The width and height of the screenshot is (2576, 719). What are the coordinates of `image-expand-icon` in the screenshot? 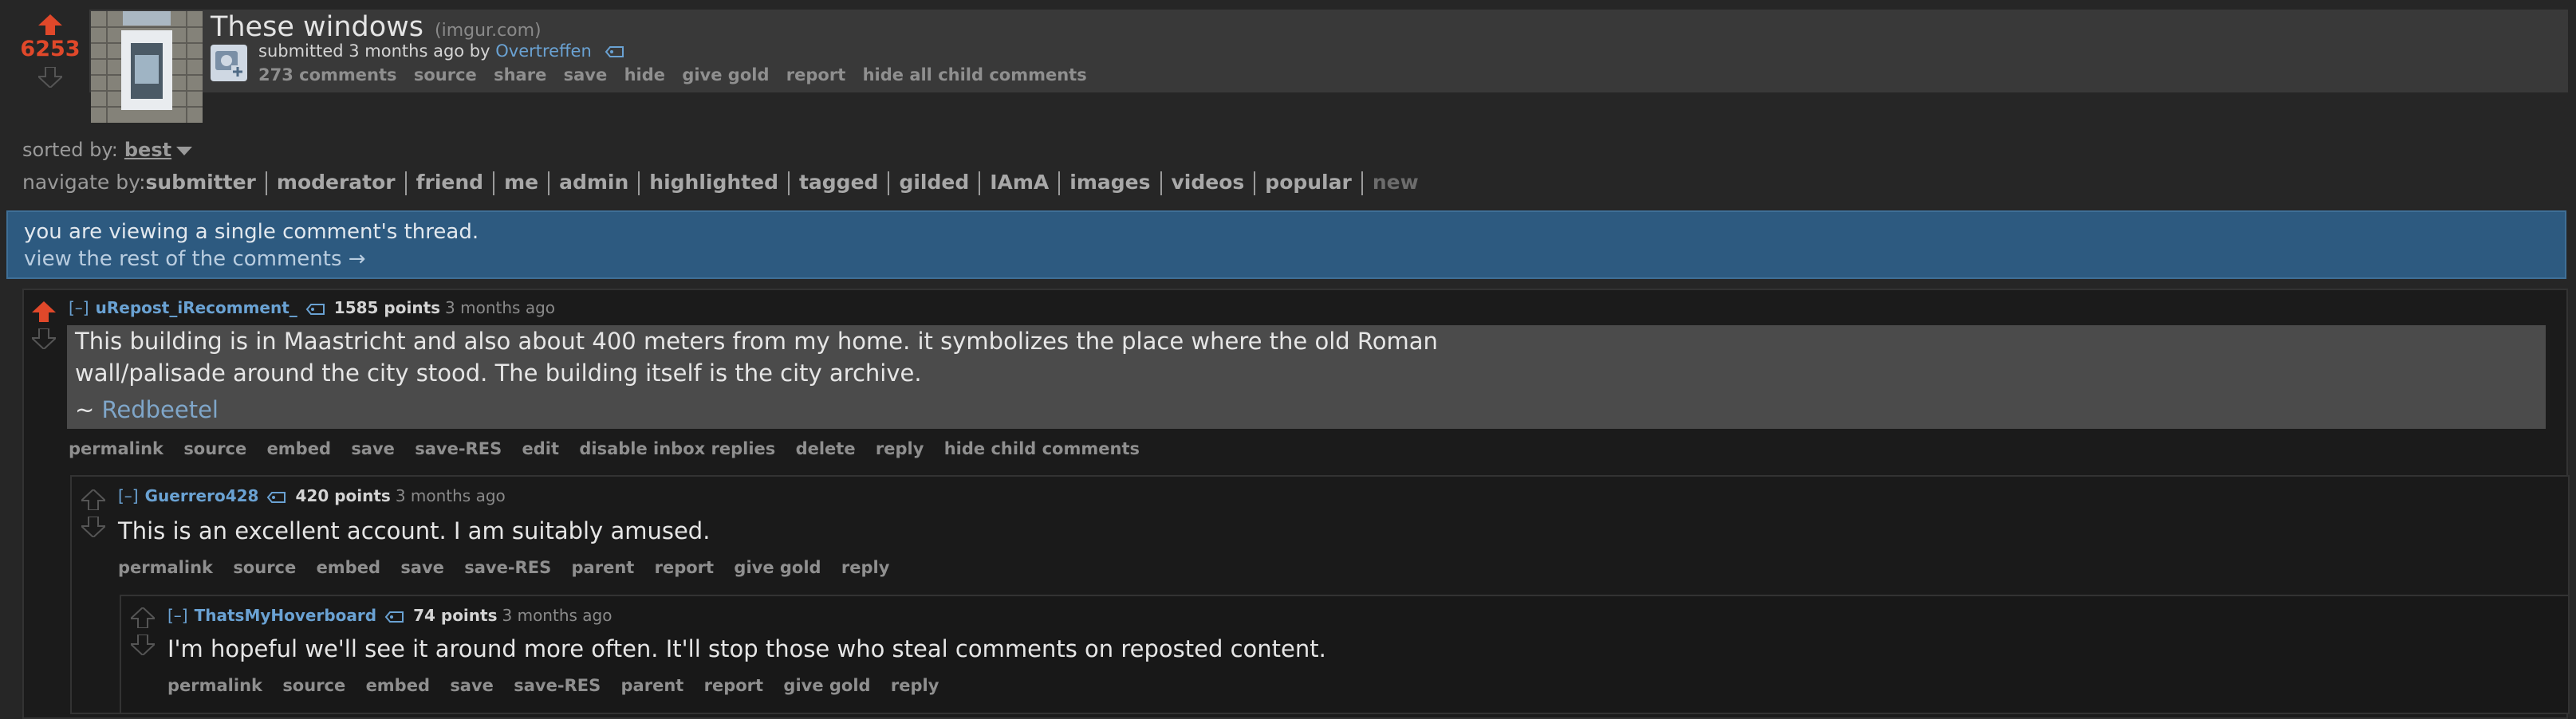 It's located at (229, 64).